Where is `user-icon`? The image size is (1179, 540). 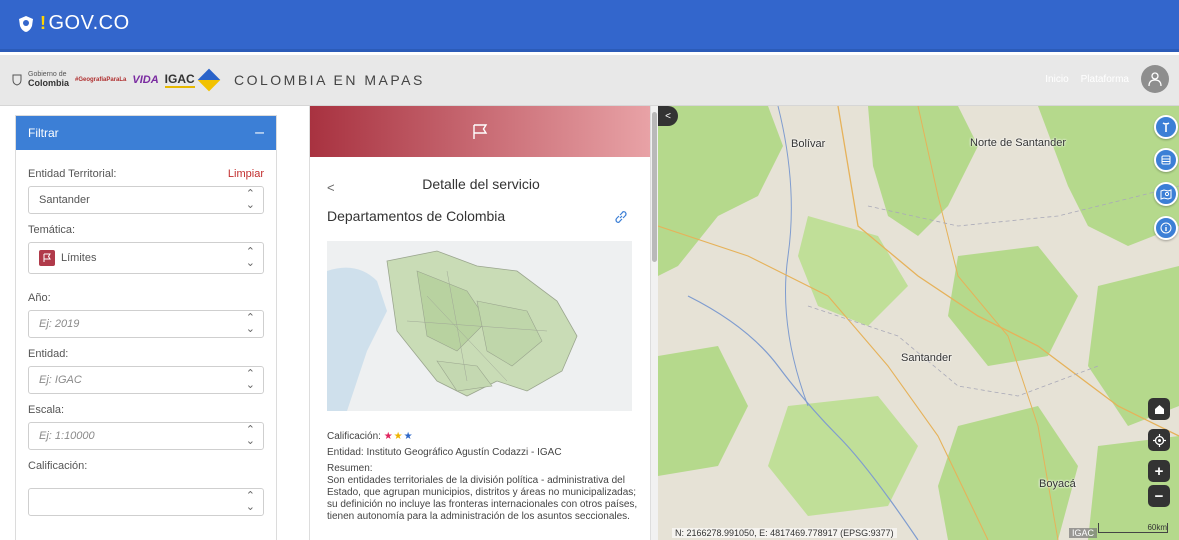
user-icon is located at coordinates (1155, 79).